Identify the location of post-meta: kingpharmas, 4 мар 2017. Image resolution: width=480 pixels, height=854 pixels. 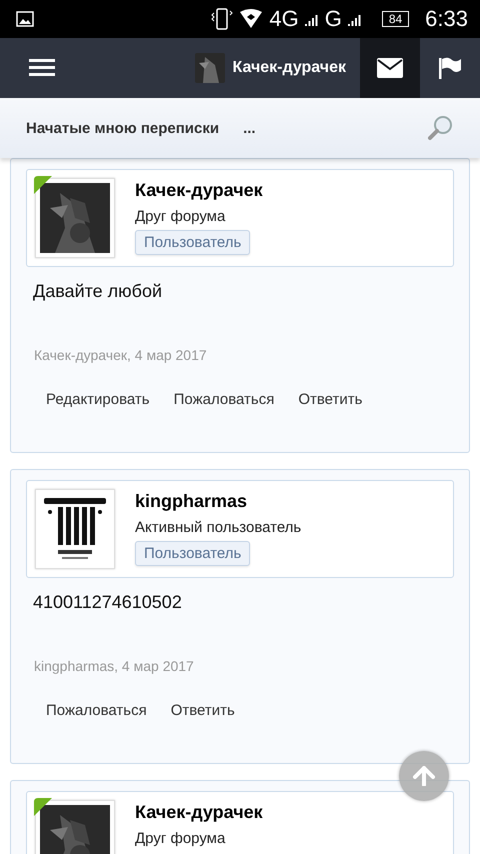
(114, 666).